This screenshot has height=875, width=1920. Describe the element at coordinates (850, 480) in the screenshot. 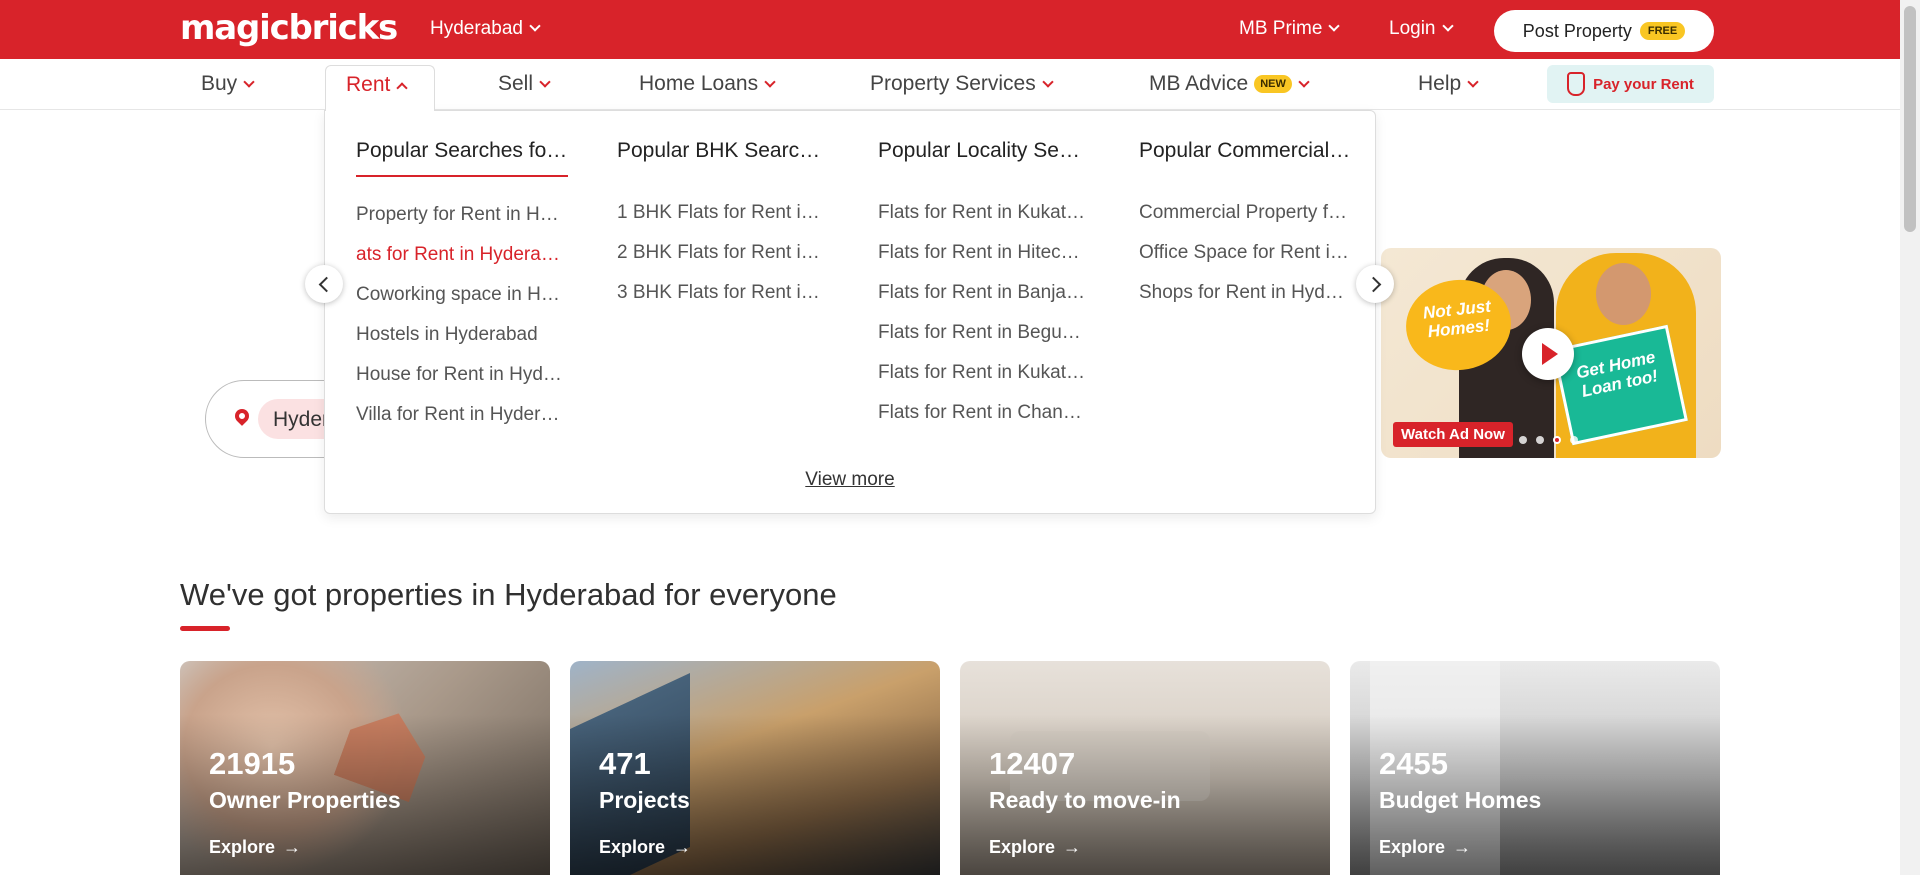

I see `view-more-link: View more` at that location.